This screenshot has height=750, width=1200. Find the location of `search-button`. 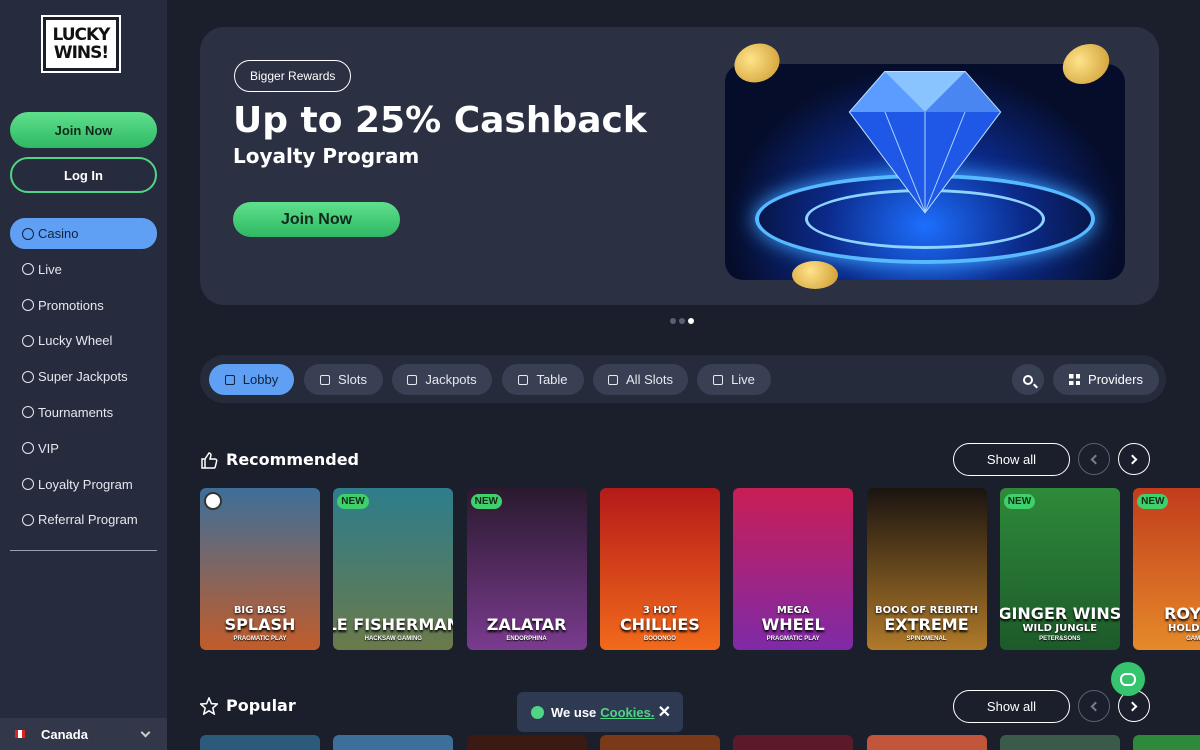

search-button is located at coordinates (1028, 379).